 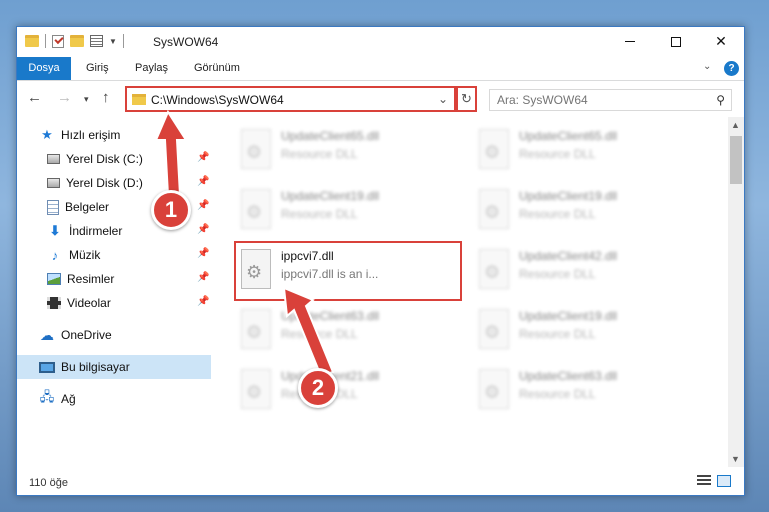 I want to click on sidebar-item-label: Videolar, so click(x=89, y=303).